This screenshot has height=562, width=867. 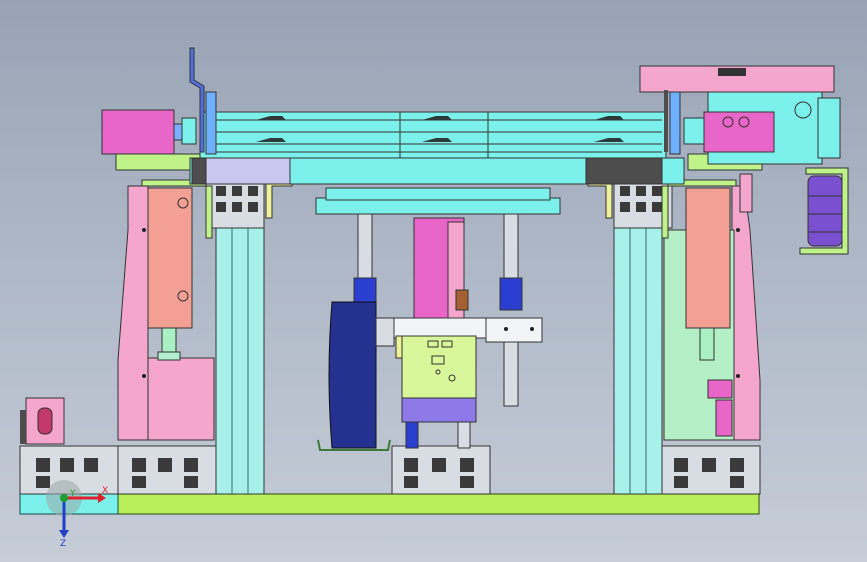 I want to click on base-plate, so click(x=389, y=504).